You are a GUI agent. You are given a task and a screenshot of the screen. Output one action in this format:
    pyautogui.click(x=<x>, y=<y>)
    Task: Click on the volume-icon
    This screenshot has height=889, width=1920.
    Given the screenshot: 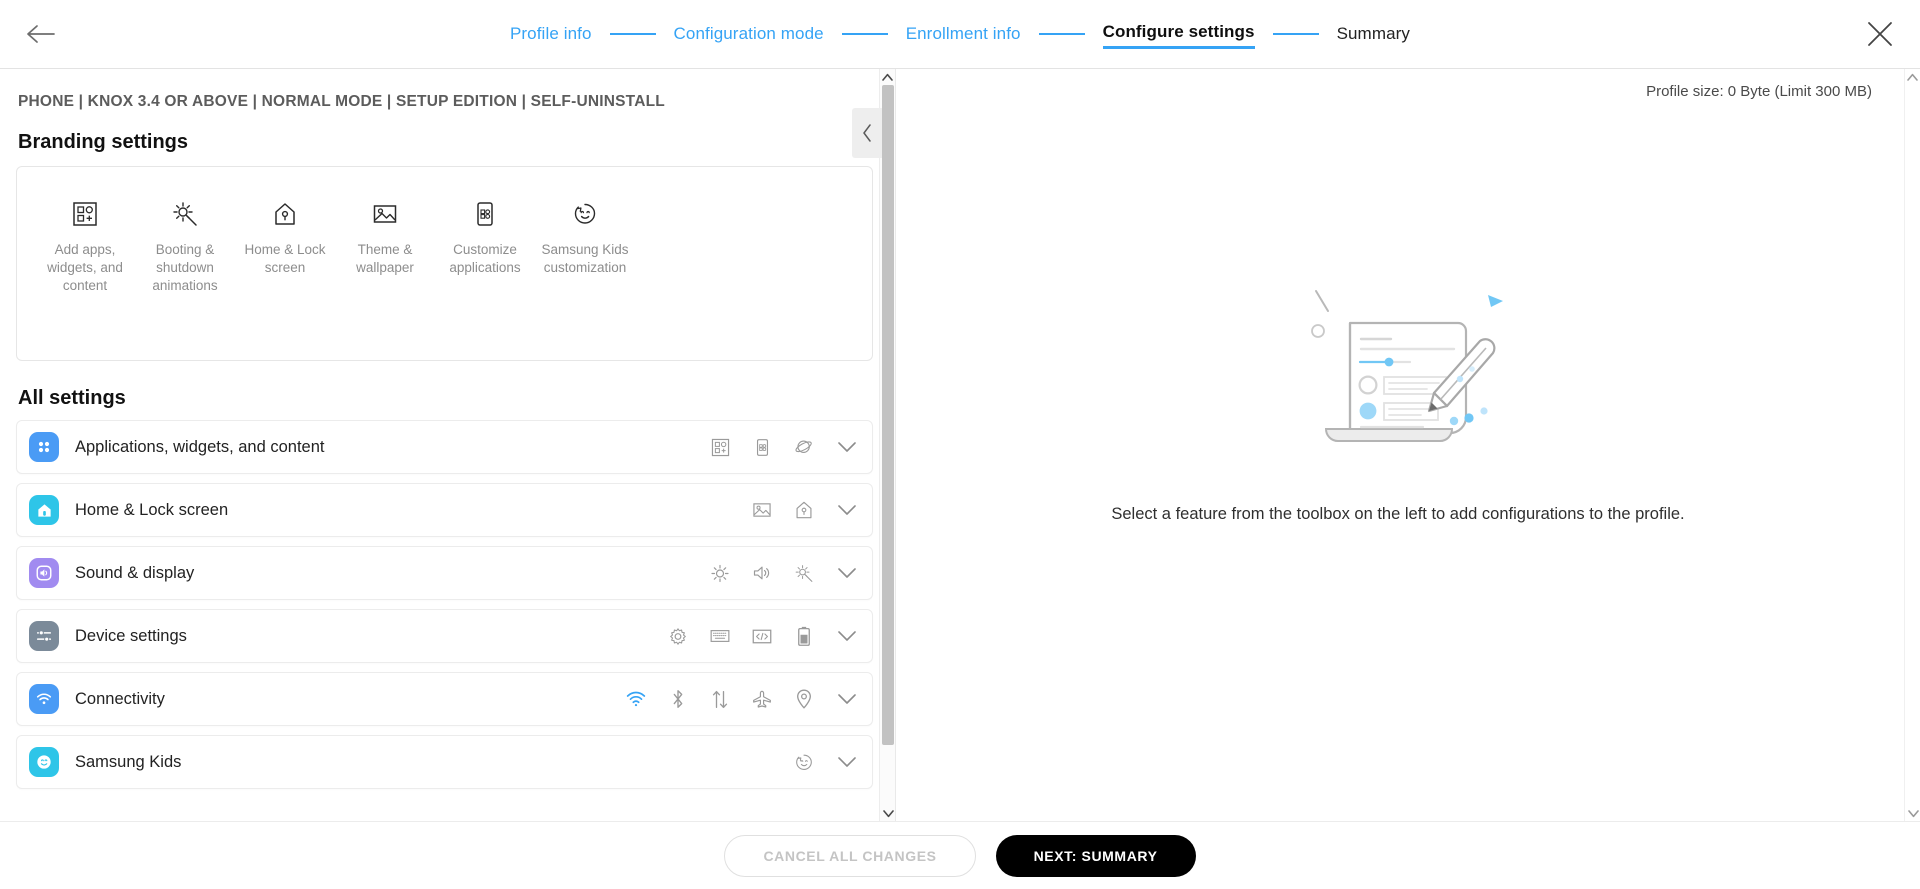 What is the action you would take?
    pyautogui.click(x=762, y=573)
    